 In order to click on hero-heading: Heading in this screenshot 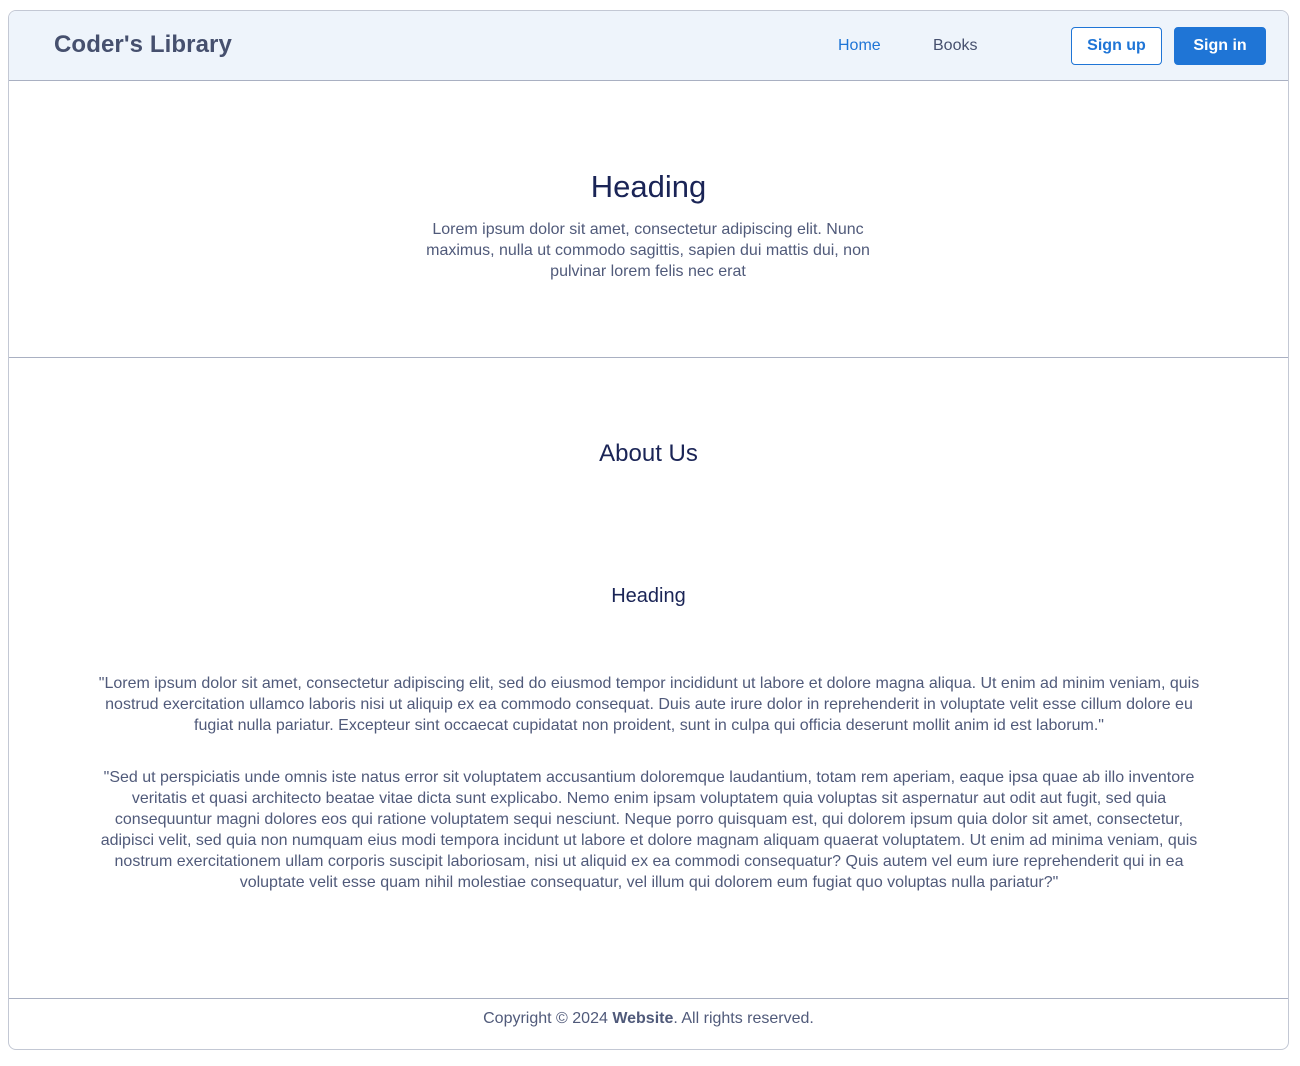, I will do `click(648, 186)`.